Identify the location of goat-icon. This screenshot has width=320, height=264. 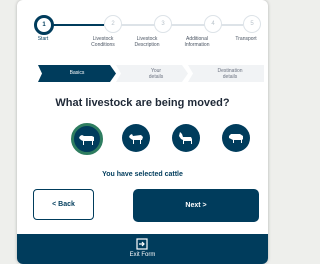
(185, 138).